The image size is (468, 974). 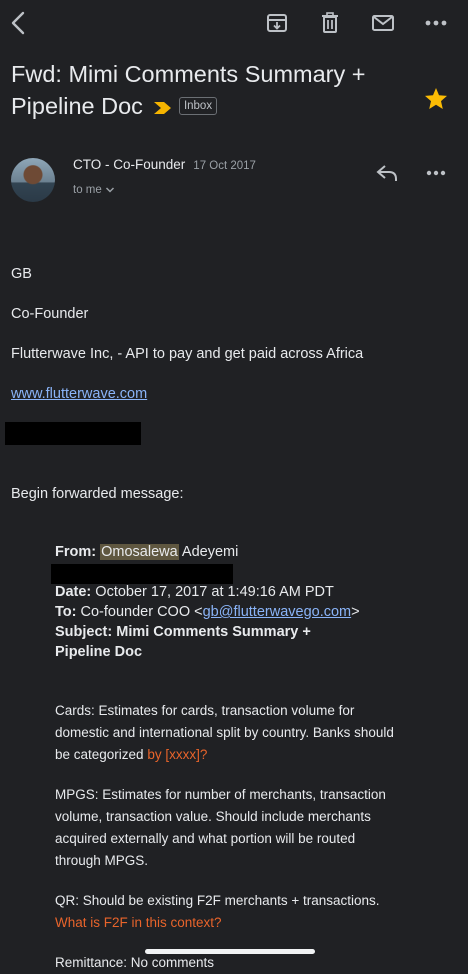 I want to click on sender-info: CTO - Co-Founder 17 Oct 2017, so click(x=164, y=164).